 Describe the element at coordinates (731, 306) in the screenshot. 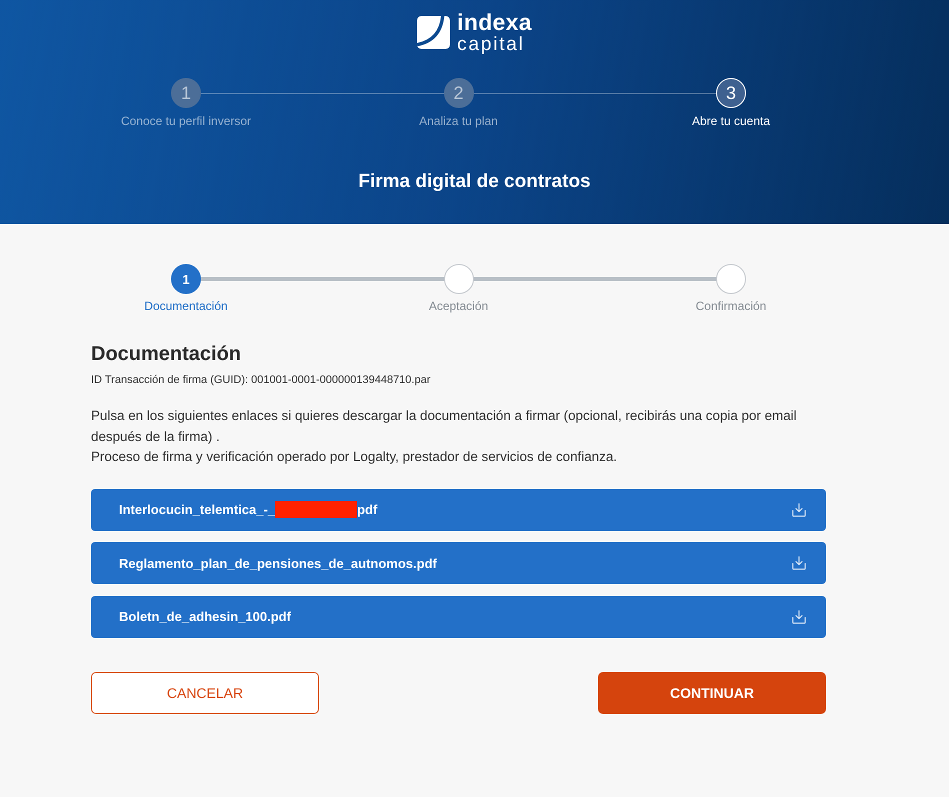

I see `step-label: Confirmación` at that location.